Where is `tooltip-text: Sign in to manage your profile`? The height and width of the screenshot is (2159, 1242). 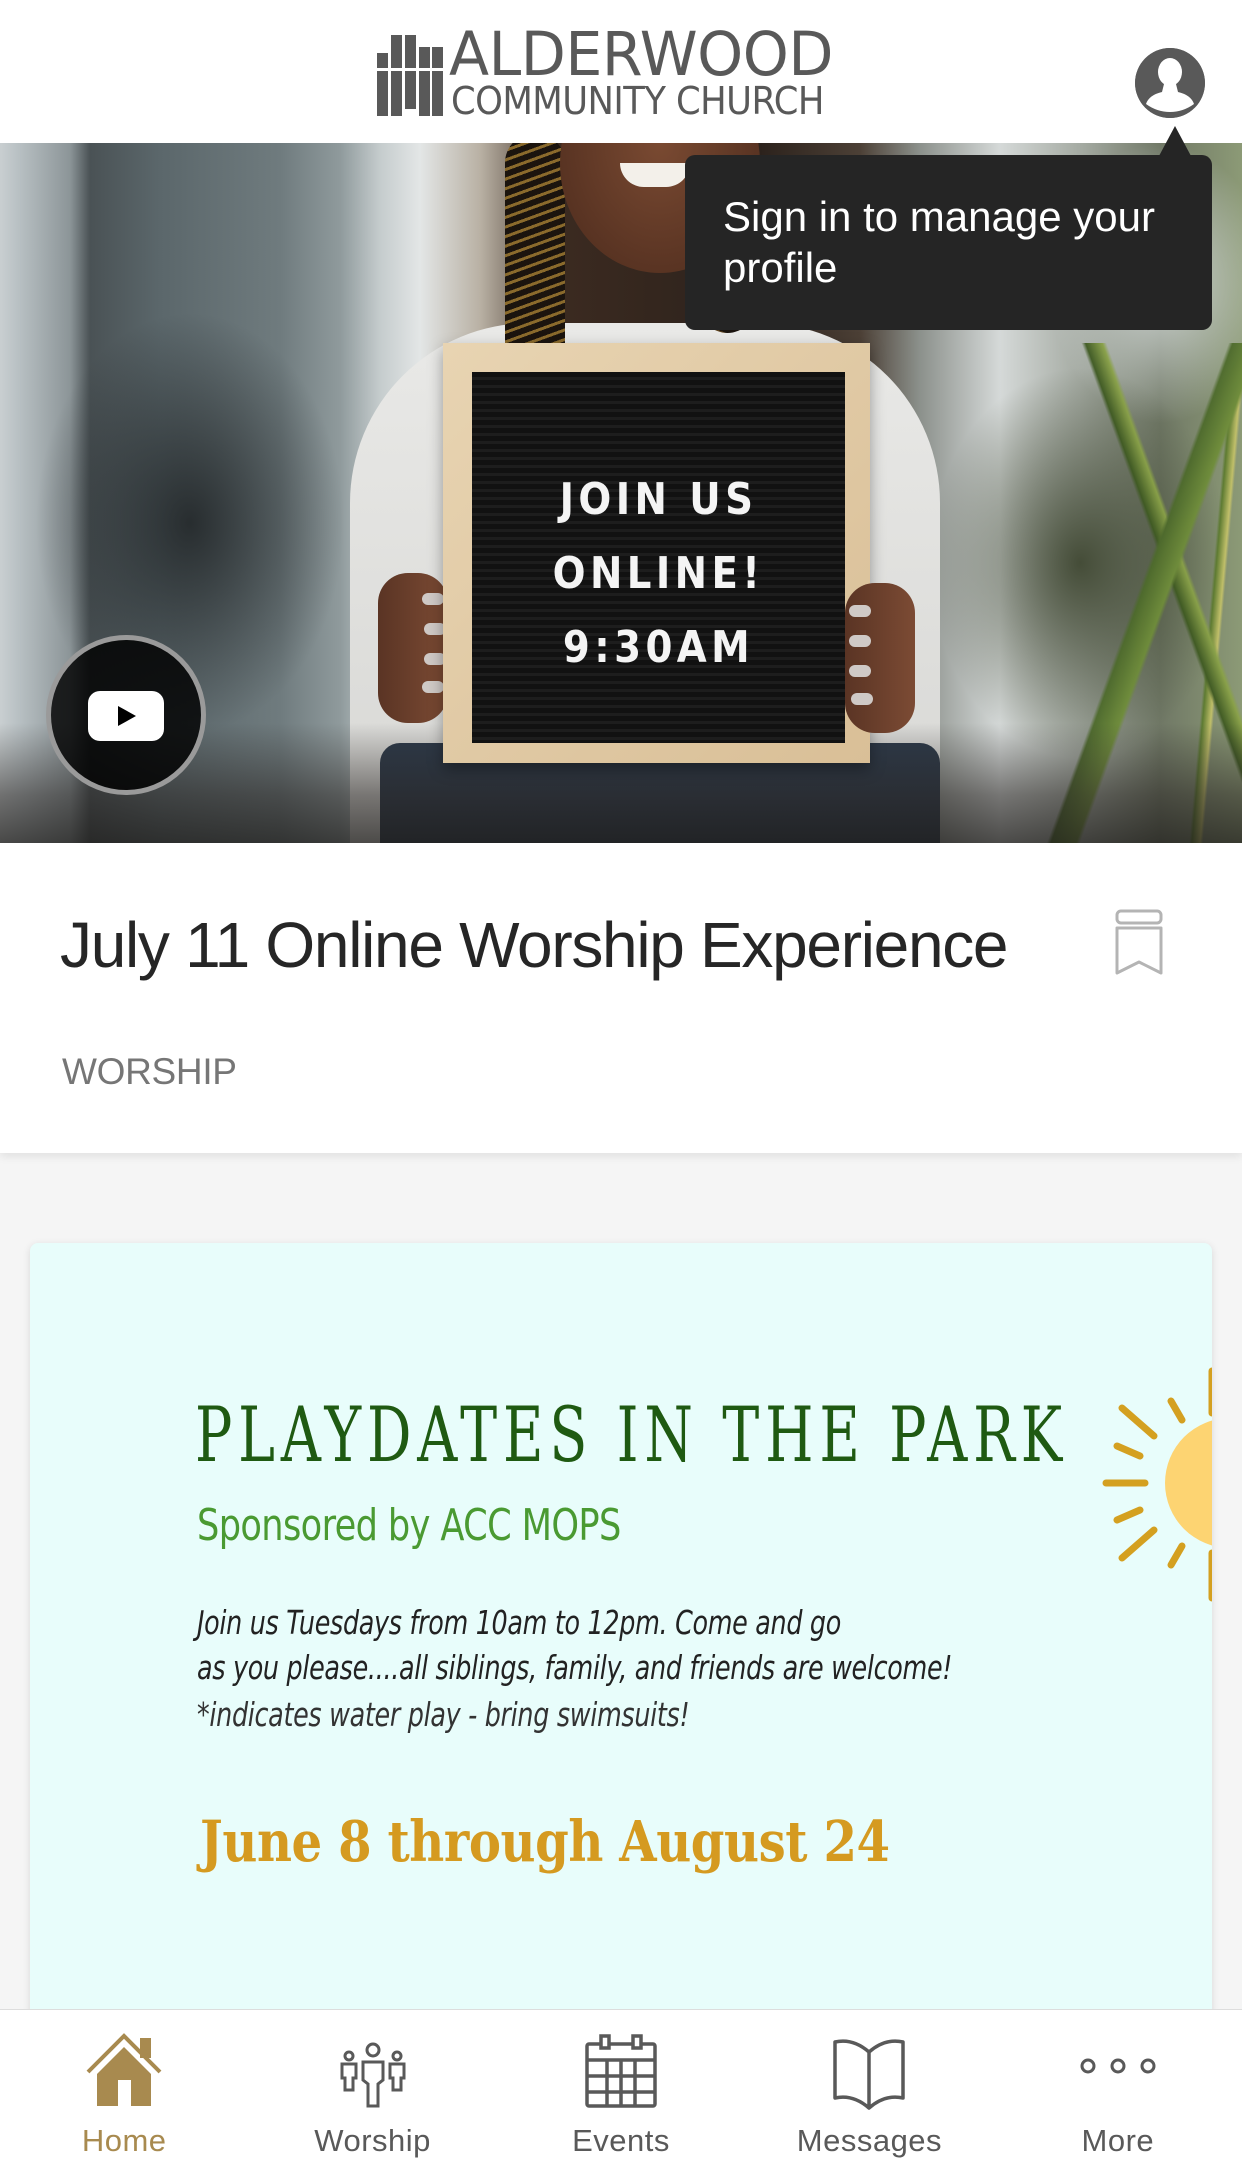
tooltip-text: Sign in to manage your profile is located at coordinates (939, 242).